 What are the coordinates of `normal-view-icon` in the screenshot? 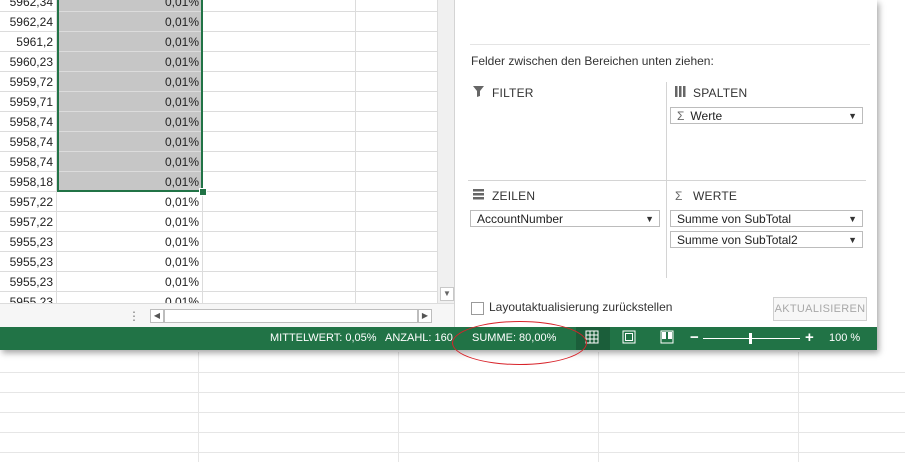 It's located at (593, 338).